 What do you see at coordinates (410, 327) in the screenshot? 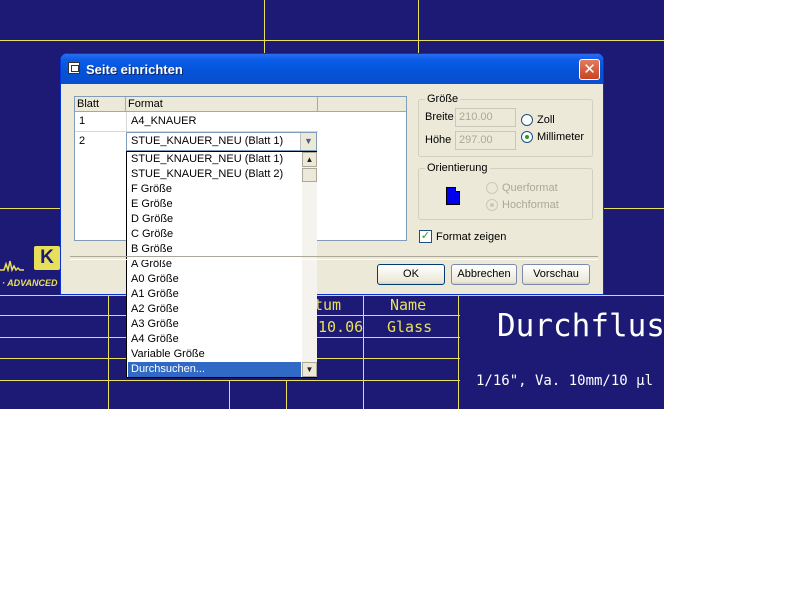
I see `name-value: Glass` at bounding box center [410, 327].